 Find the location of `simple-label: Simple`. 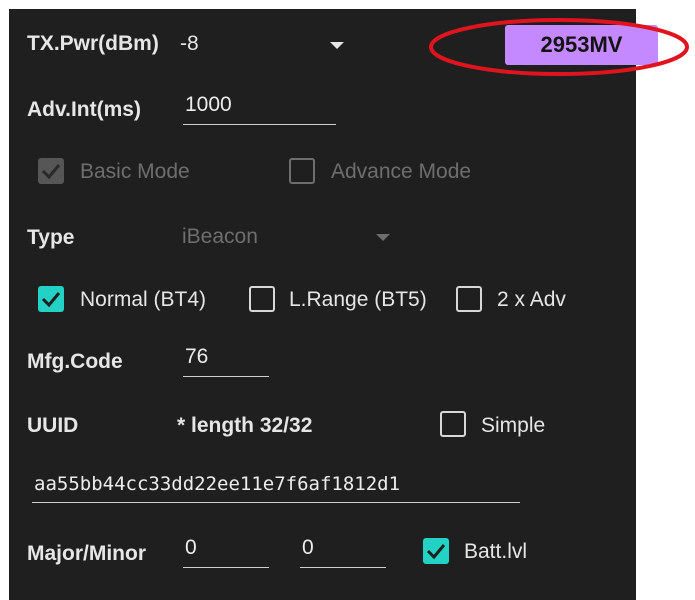

simple-label: Simple is located at coordinates (513, 425).